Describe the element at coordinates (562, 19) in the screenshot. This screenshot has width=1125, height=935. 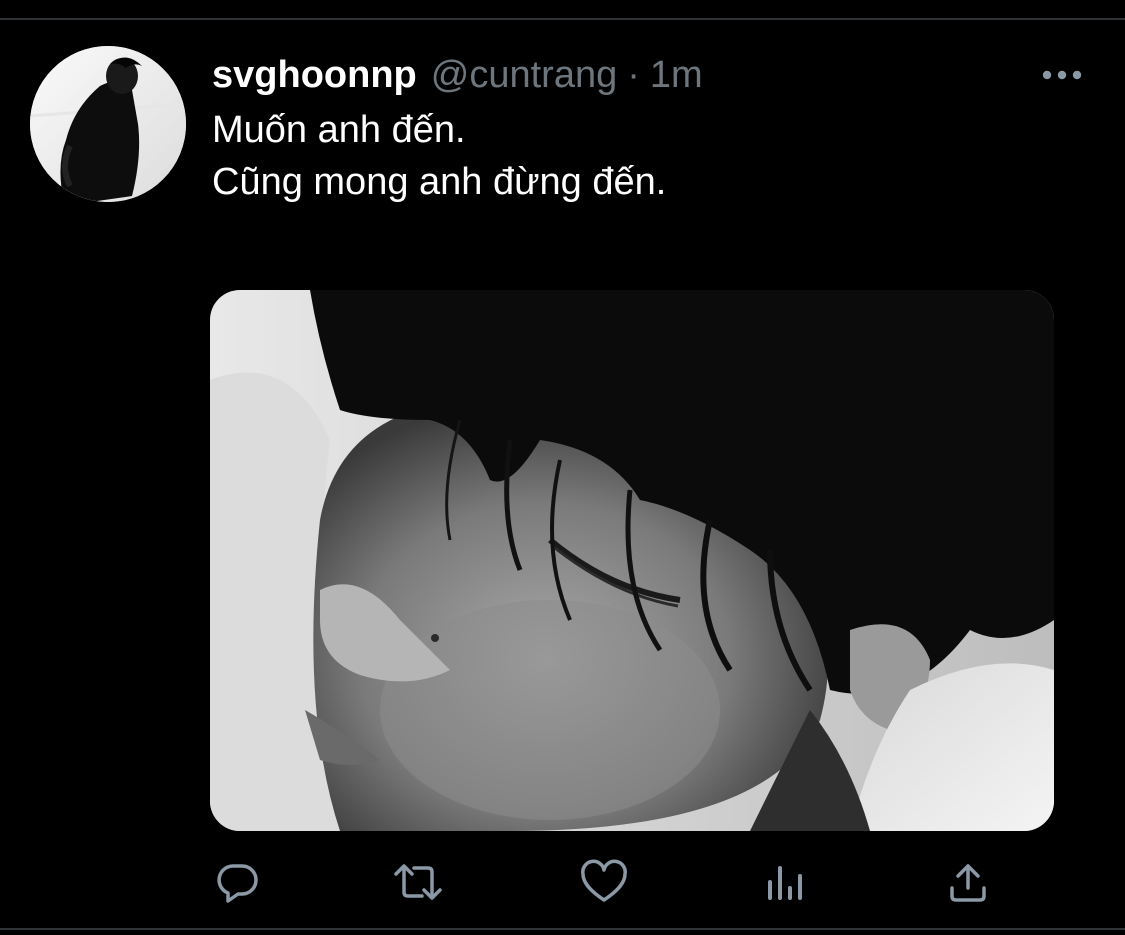
I see `top-divider` at that location.